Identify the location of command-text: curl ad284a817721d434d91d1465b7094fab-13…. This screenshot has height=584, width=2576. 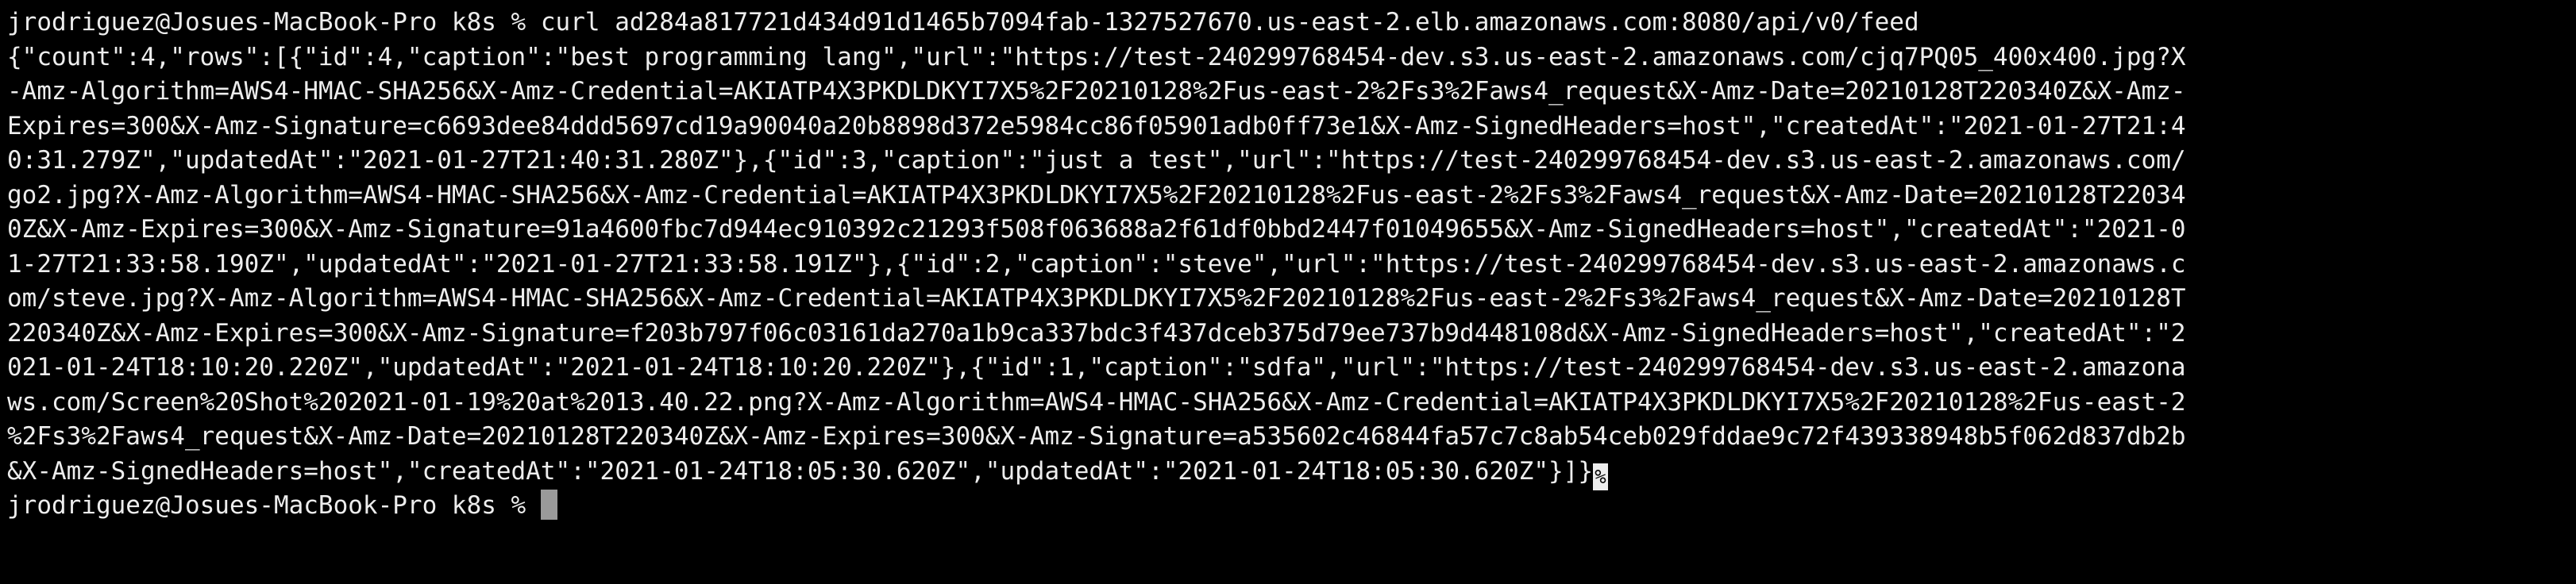
(1229, 22).